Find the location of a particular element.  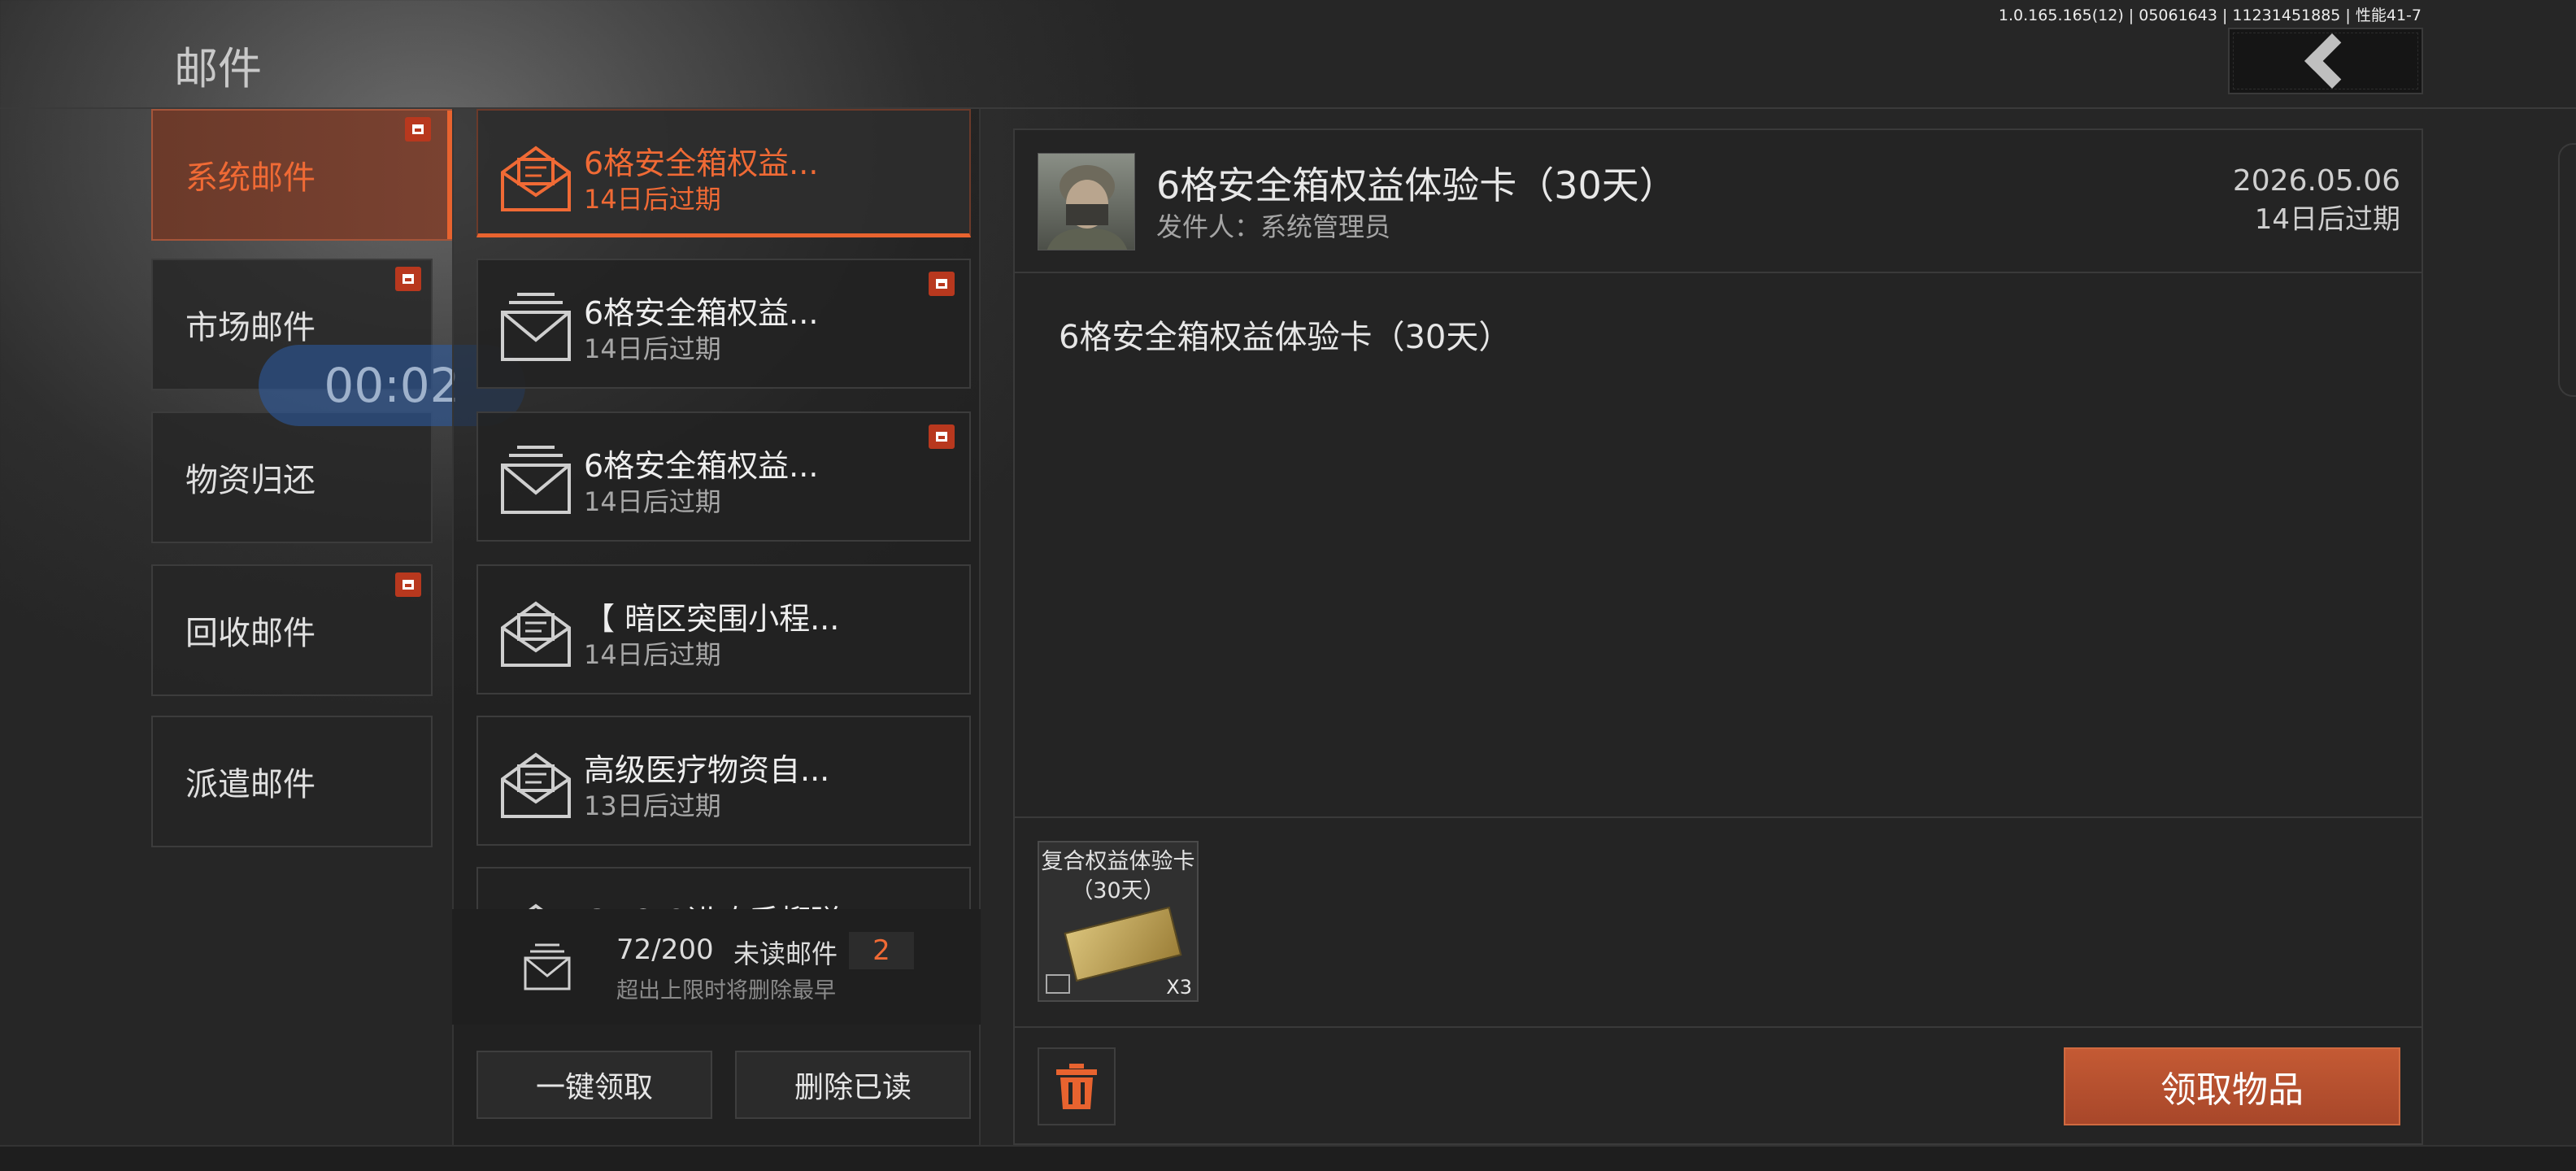

box-icon is located at coordinates (1058, 984).